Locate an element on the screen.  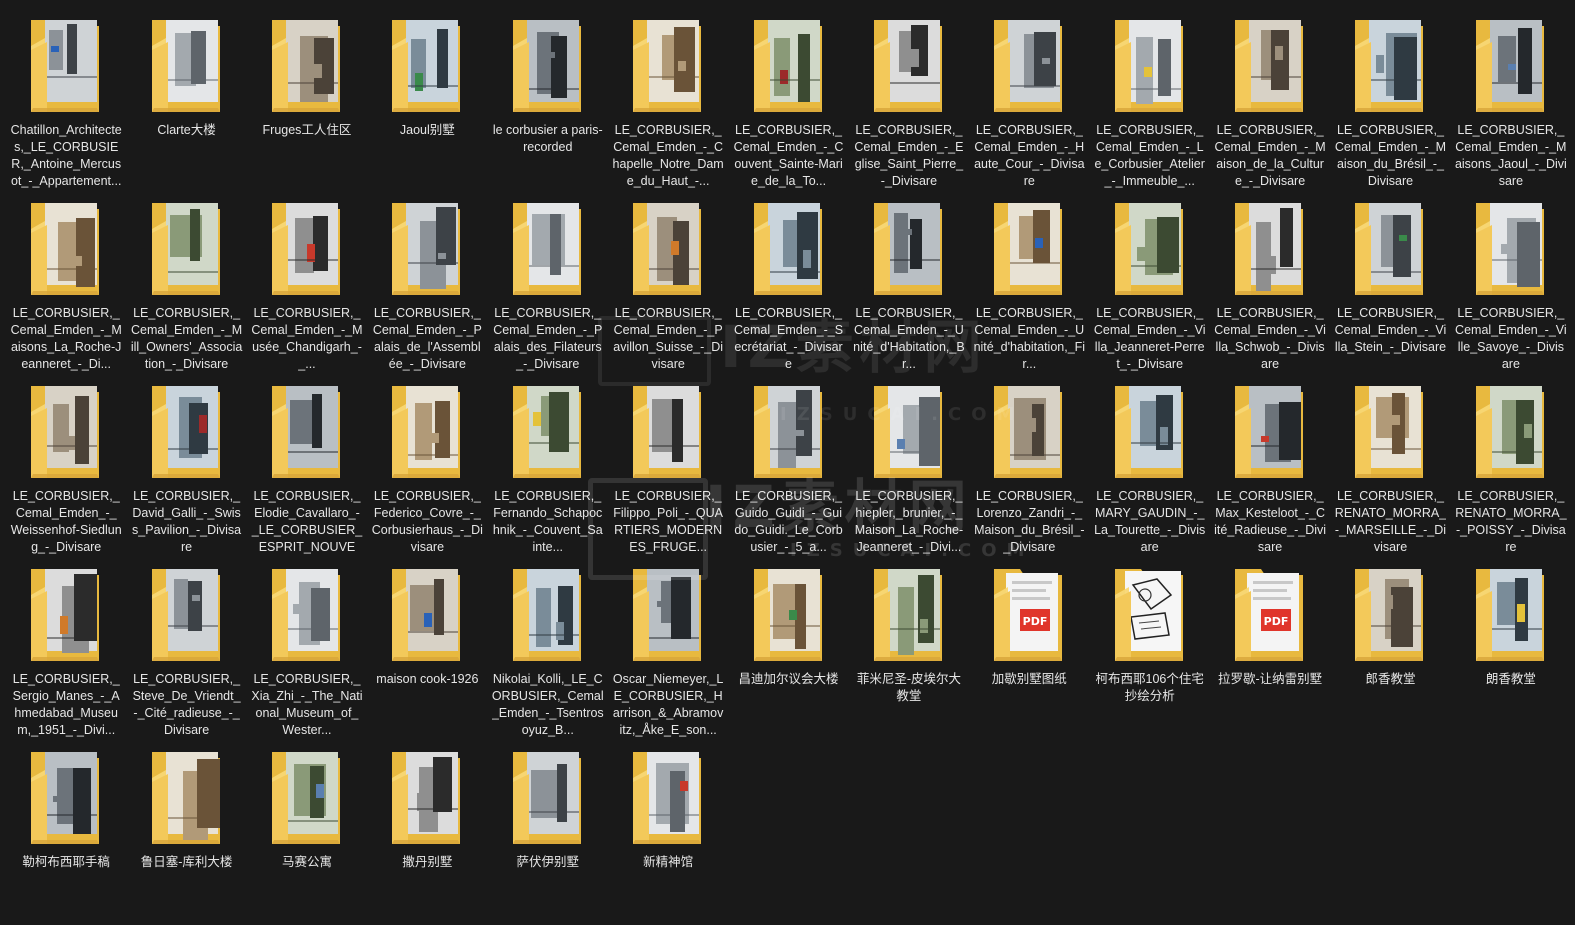
folder-item: 新精神馆 is located at coordinates (668, 833).